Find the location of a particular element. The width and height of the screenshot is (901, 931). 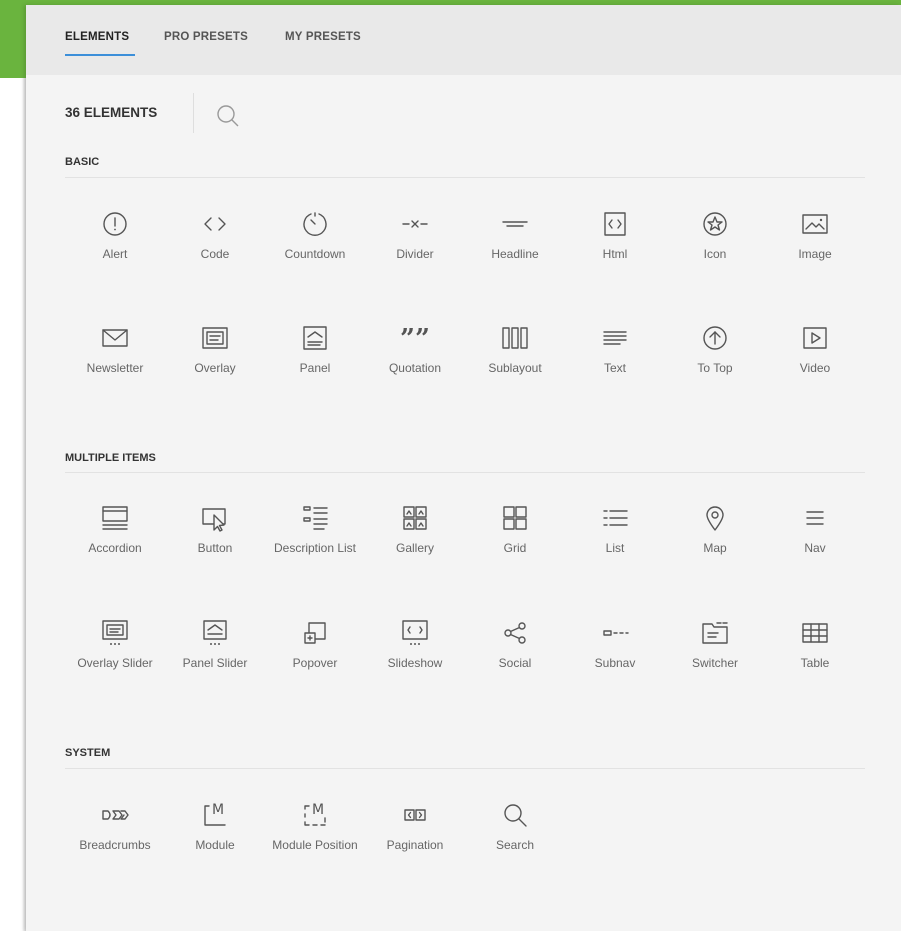

element-button: Button is located at coordinates (215, 533).